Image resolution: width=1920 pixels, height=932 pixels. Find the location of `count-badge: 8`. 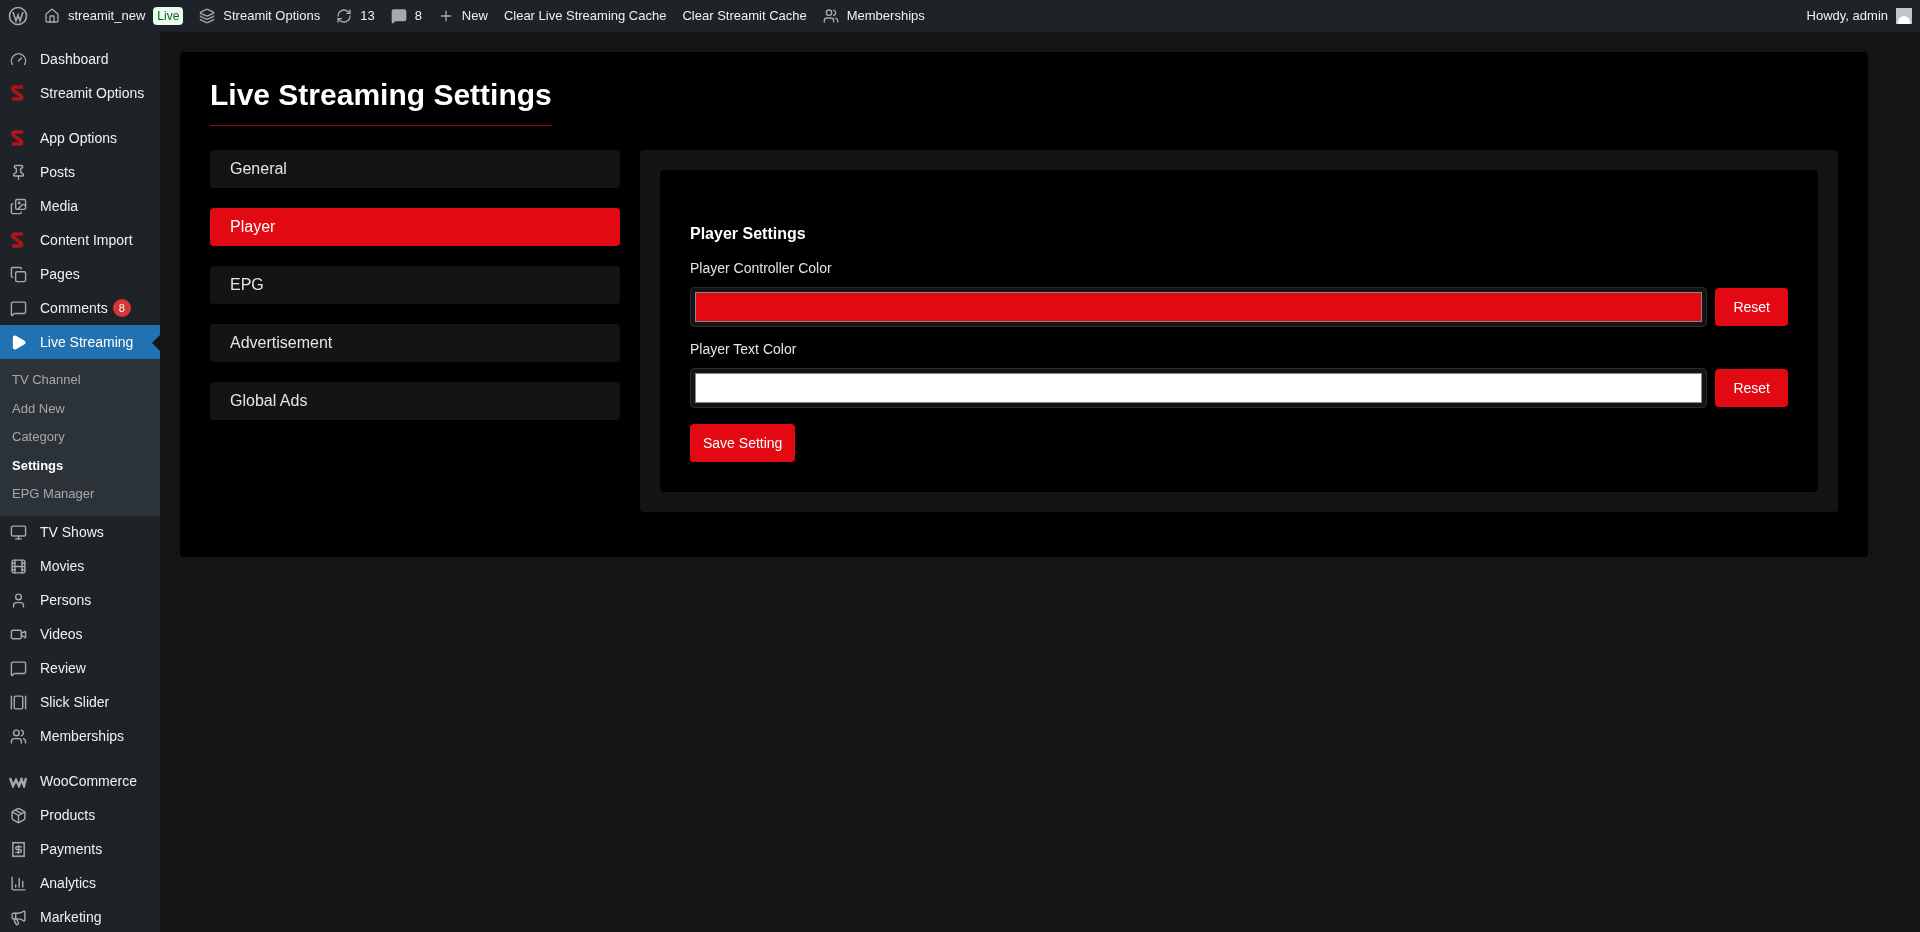

count-badge: 8 is located at coordinates (121, 308).